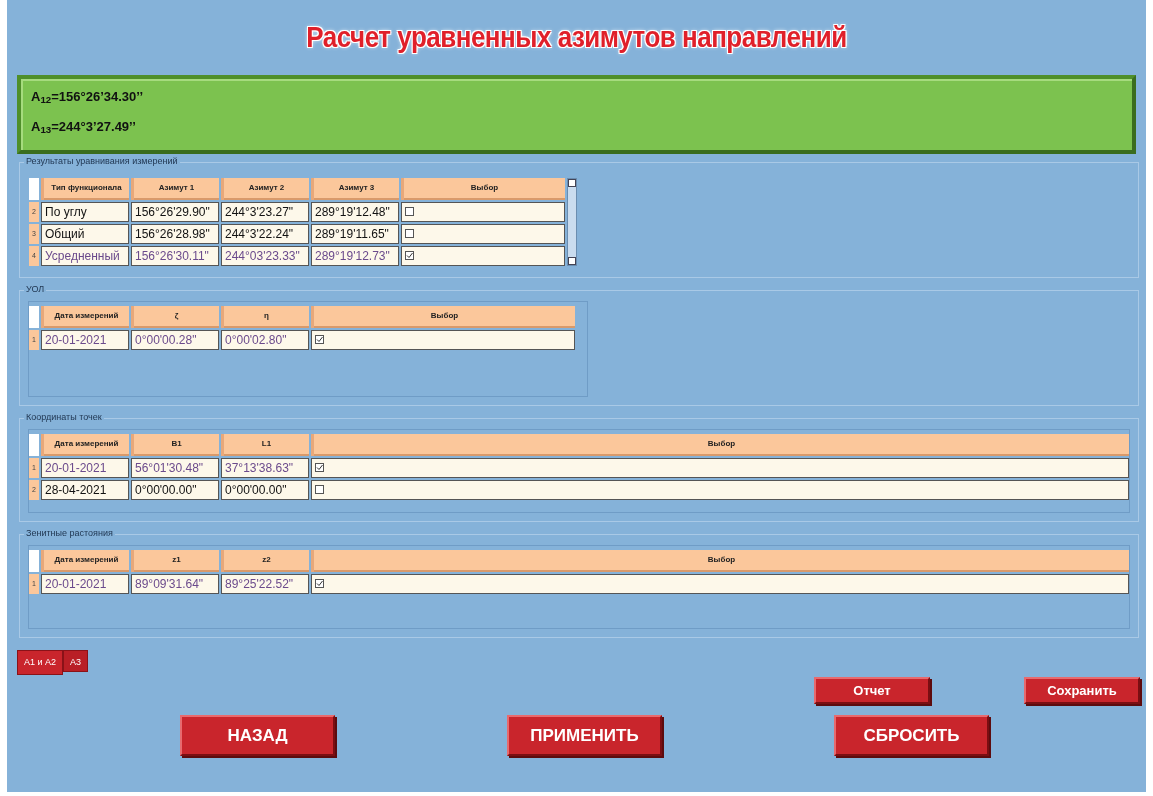  I want to click on azimuth-result: A$_{12}$=156°26’34.30’’, so click(88, 97).